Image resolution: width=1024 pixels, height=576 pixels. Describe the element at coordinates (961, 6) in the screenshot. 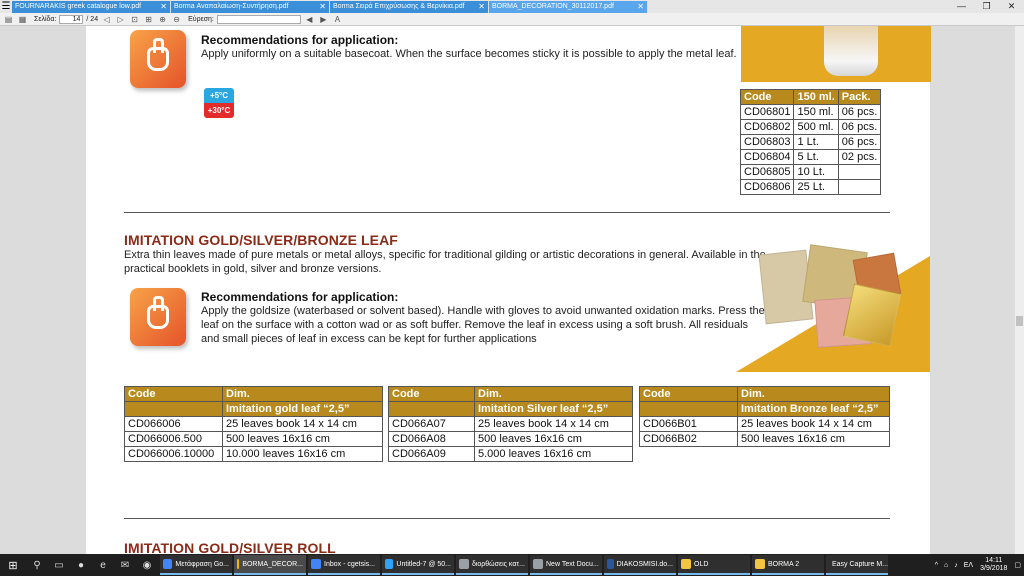

I see `minimize-icon: —` at that location.